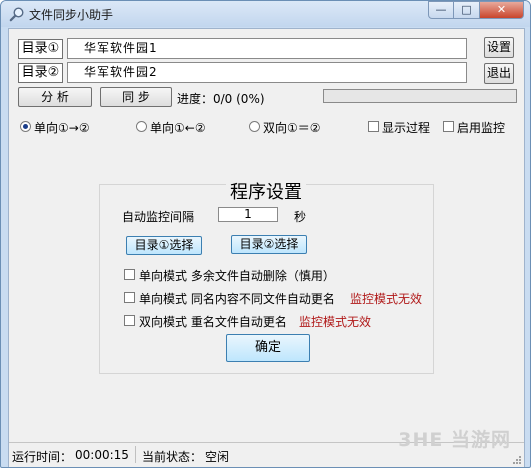  Describe the element at coordinates (254, 126) in the screenshot. I see `mode-two-way-radio` at that location.